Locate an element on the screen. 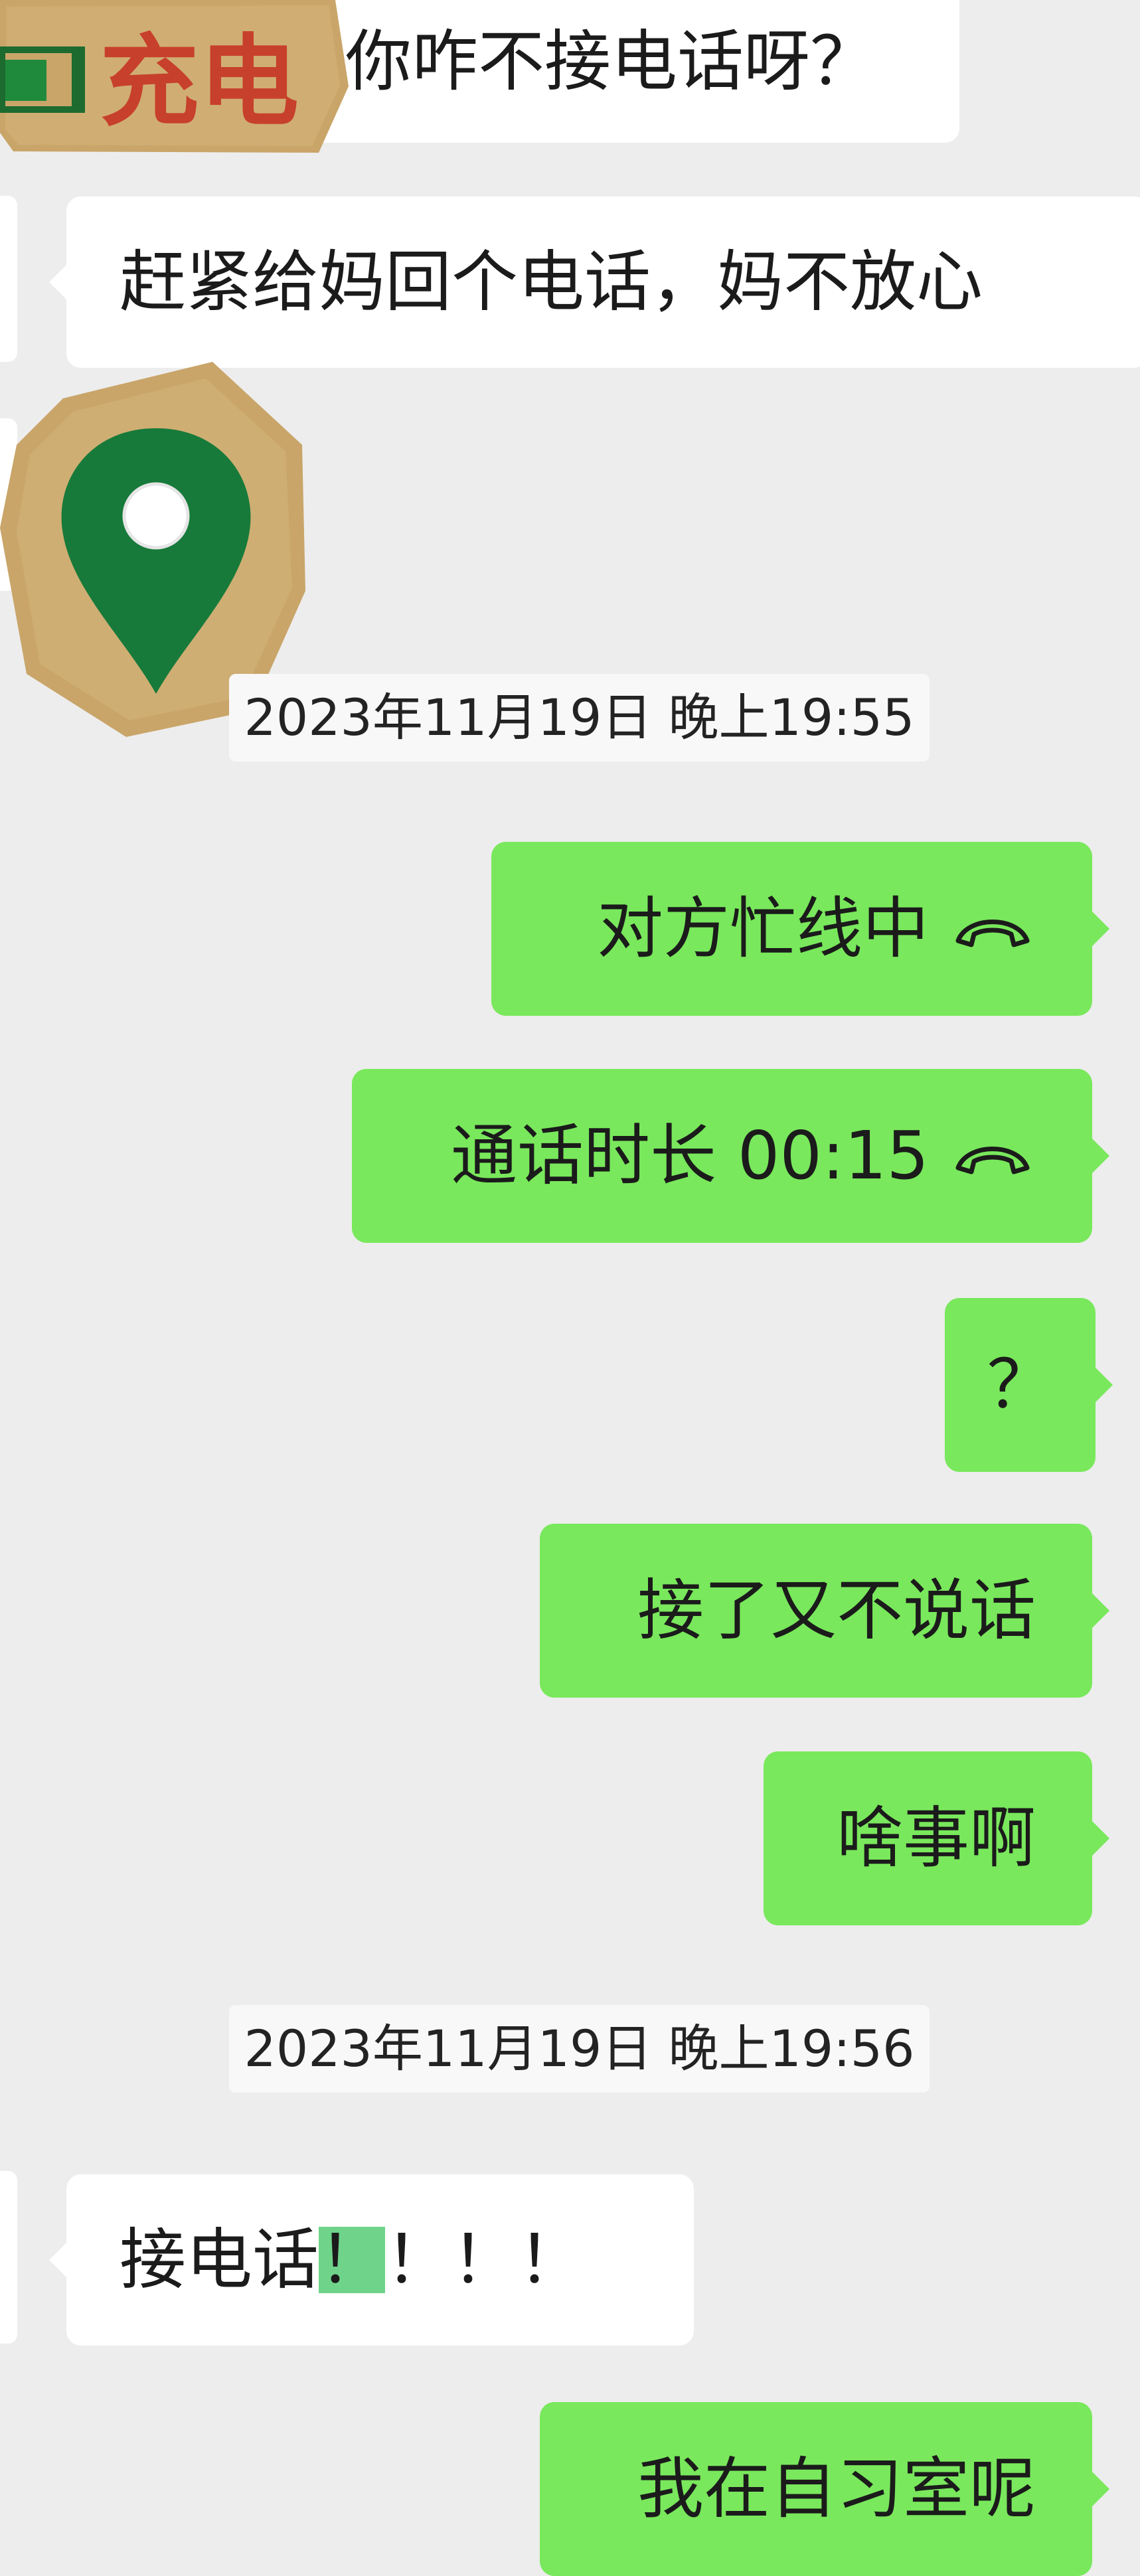 Image resolution: width=1140 pixels, height=2576 pixels. timestamp-text: 2023年11月19日 晚上19:56 is located at coordinates (579, 2048).